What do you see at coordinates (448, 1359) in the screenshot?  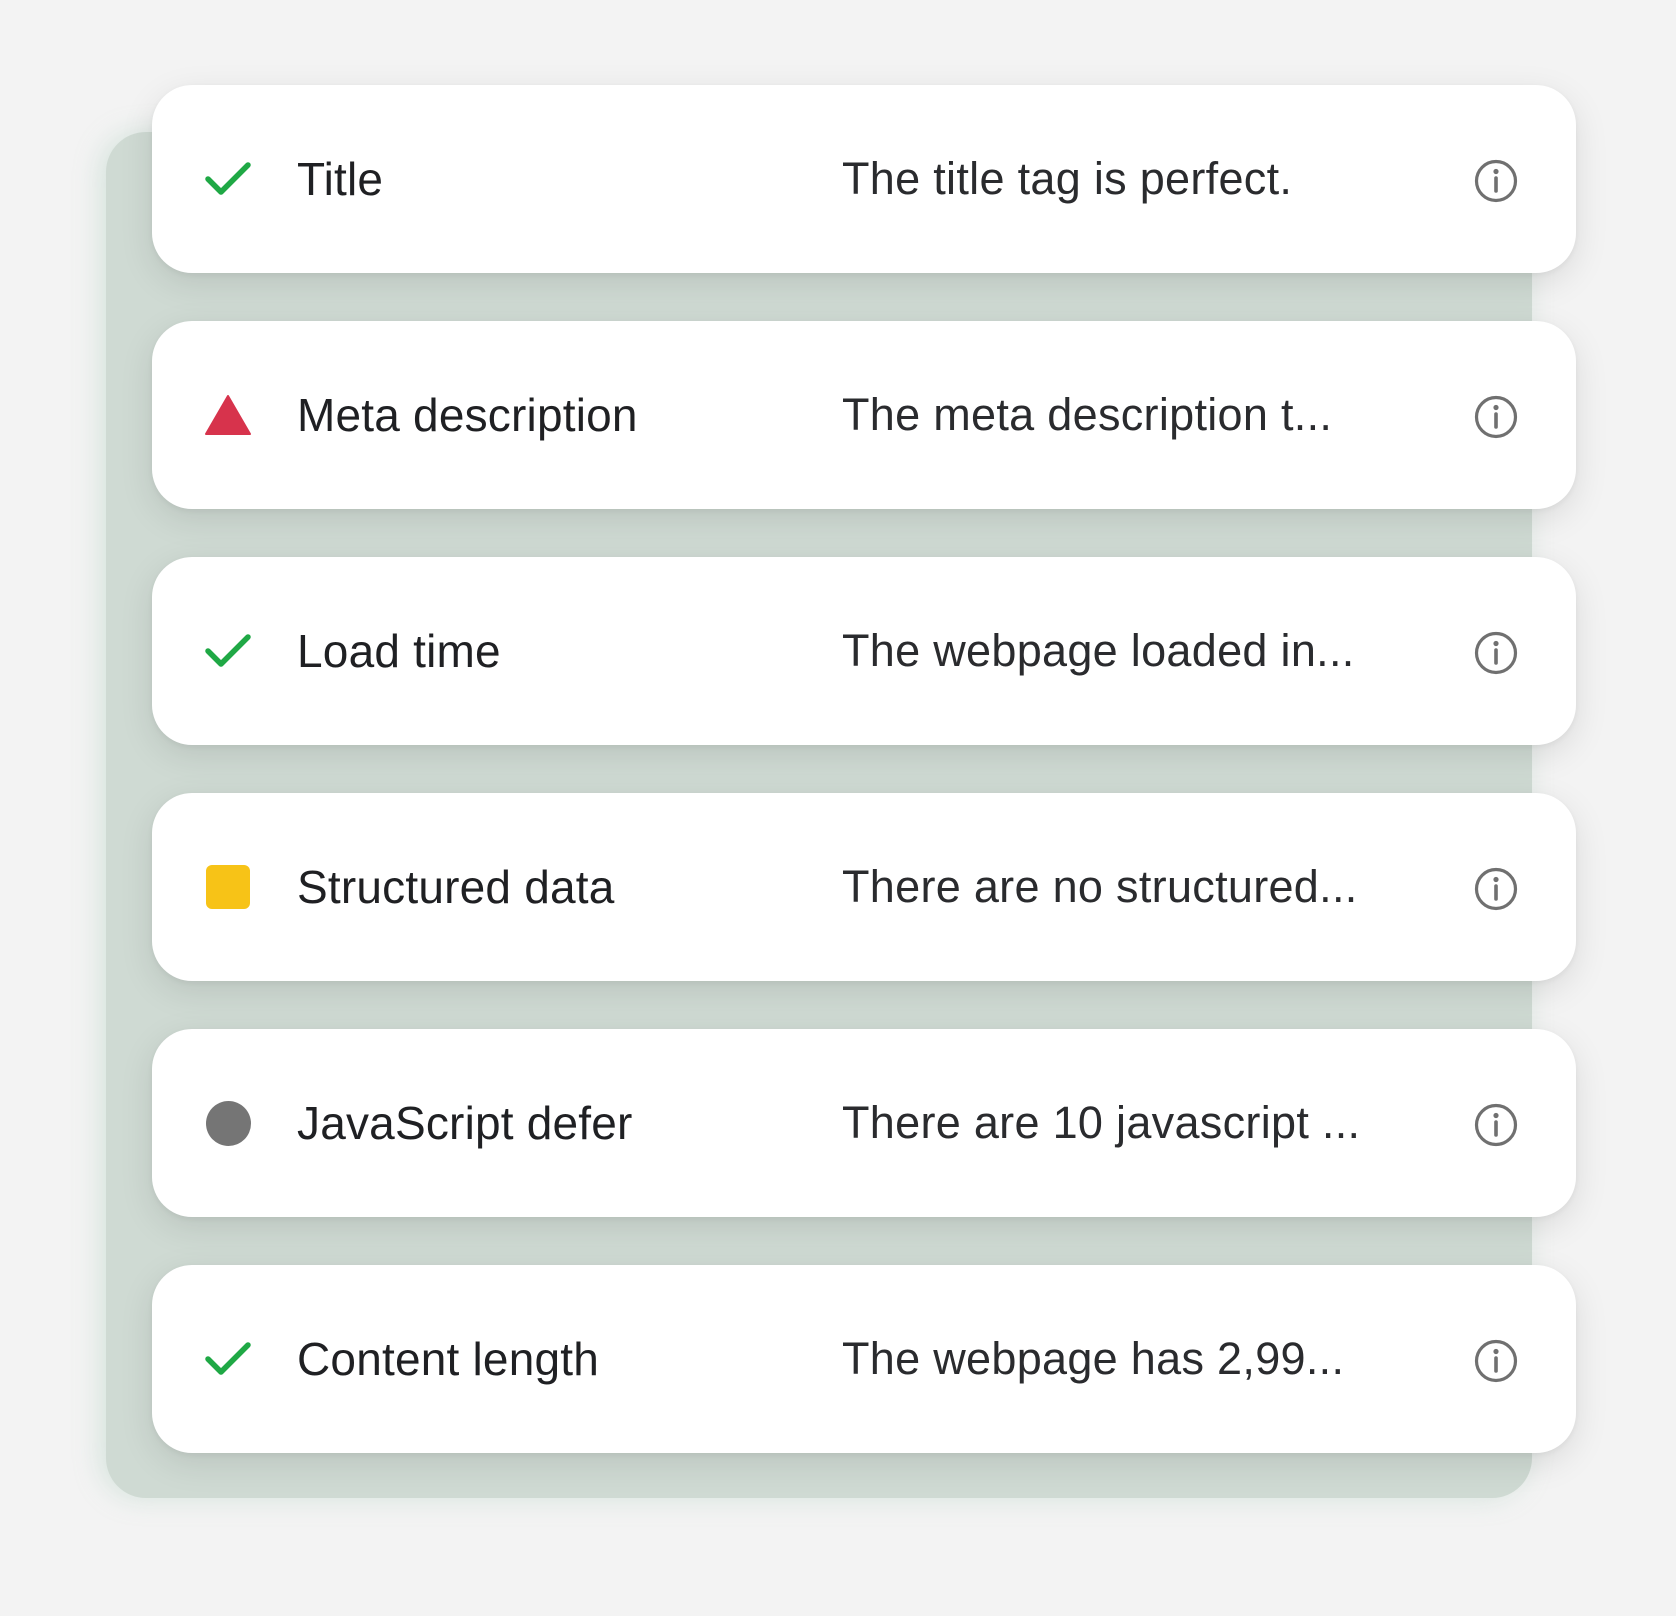 I see `check-name: Content length` at bounding box center [448, 1359].